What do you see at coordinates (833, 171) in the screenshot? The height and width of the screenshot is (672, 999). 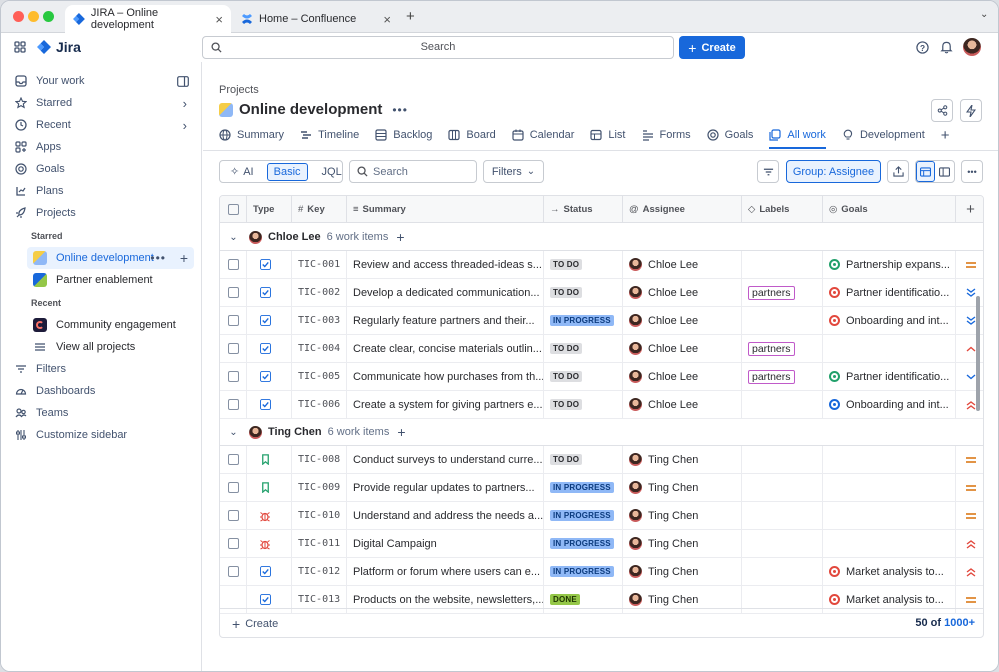 I see `group-by-assignee-button: Group: Assignee` at bounding box center [833, 171].